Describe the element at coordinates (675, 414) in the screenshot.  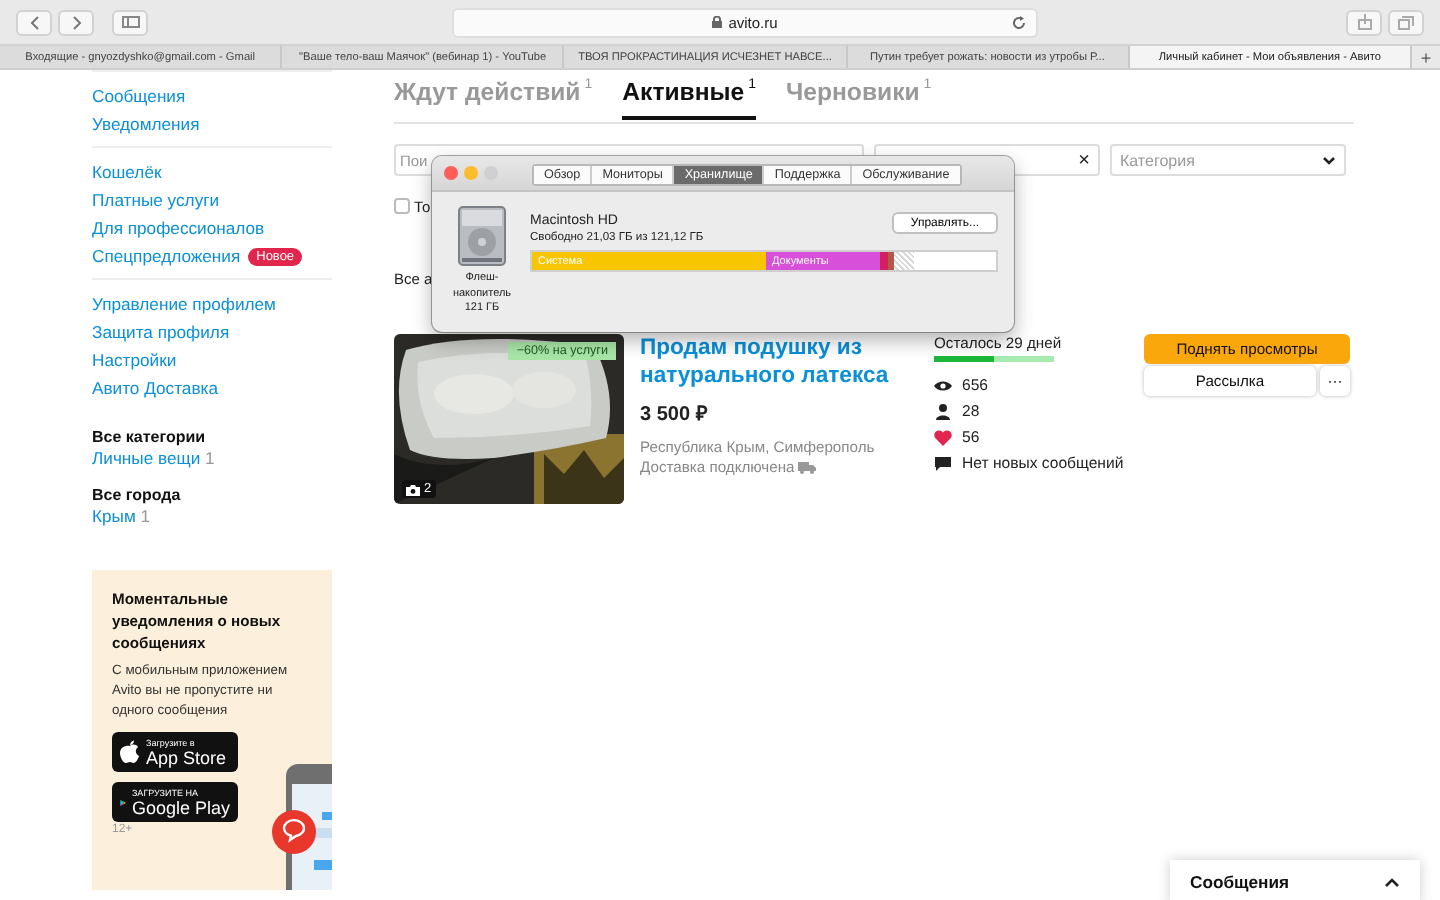
I see `price: 3 500 ₽` at that location.